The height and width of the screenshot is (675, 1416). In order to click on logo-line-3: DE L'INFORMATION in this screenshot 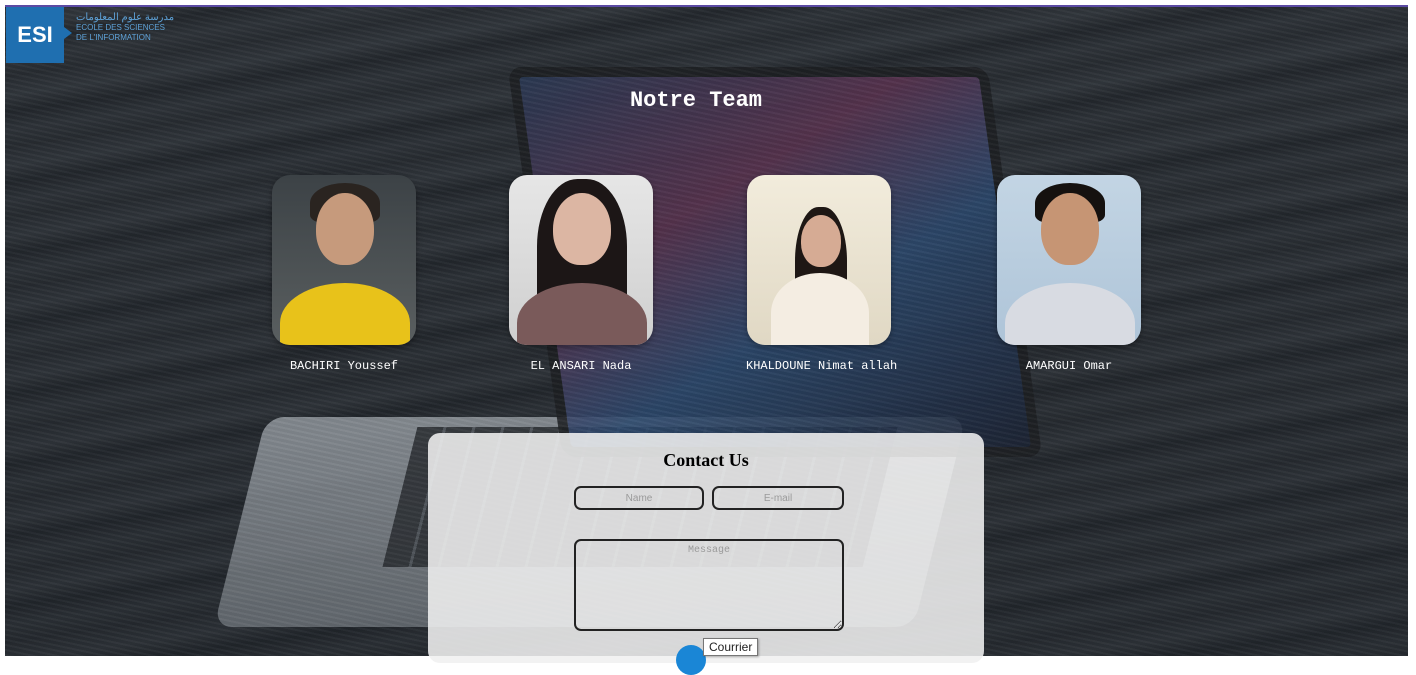, I will do `click(113, 37)`.